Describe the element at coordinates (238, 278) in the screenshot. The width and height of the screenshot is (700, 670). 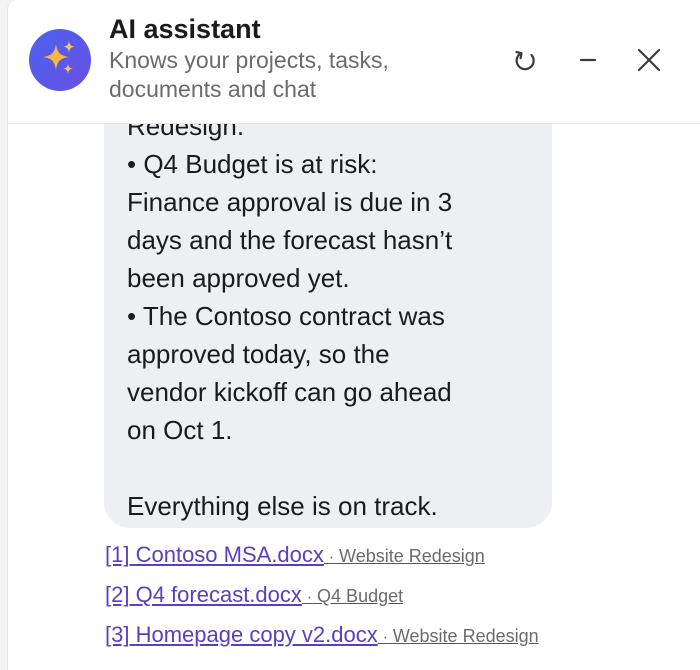
I see `message-line: been approved yet.` at that location.